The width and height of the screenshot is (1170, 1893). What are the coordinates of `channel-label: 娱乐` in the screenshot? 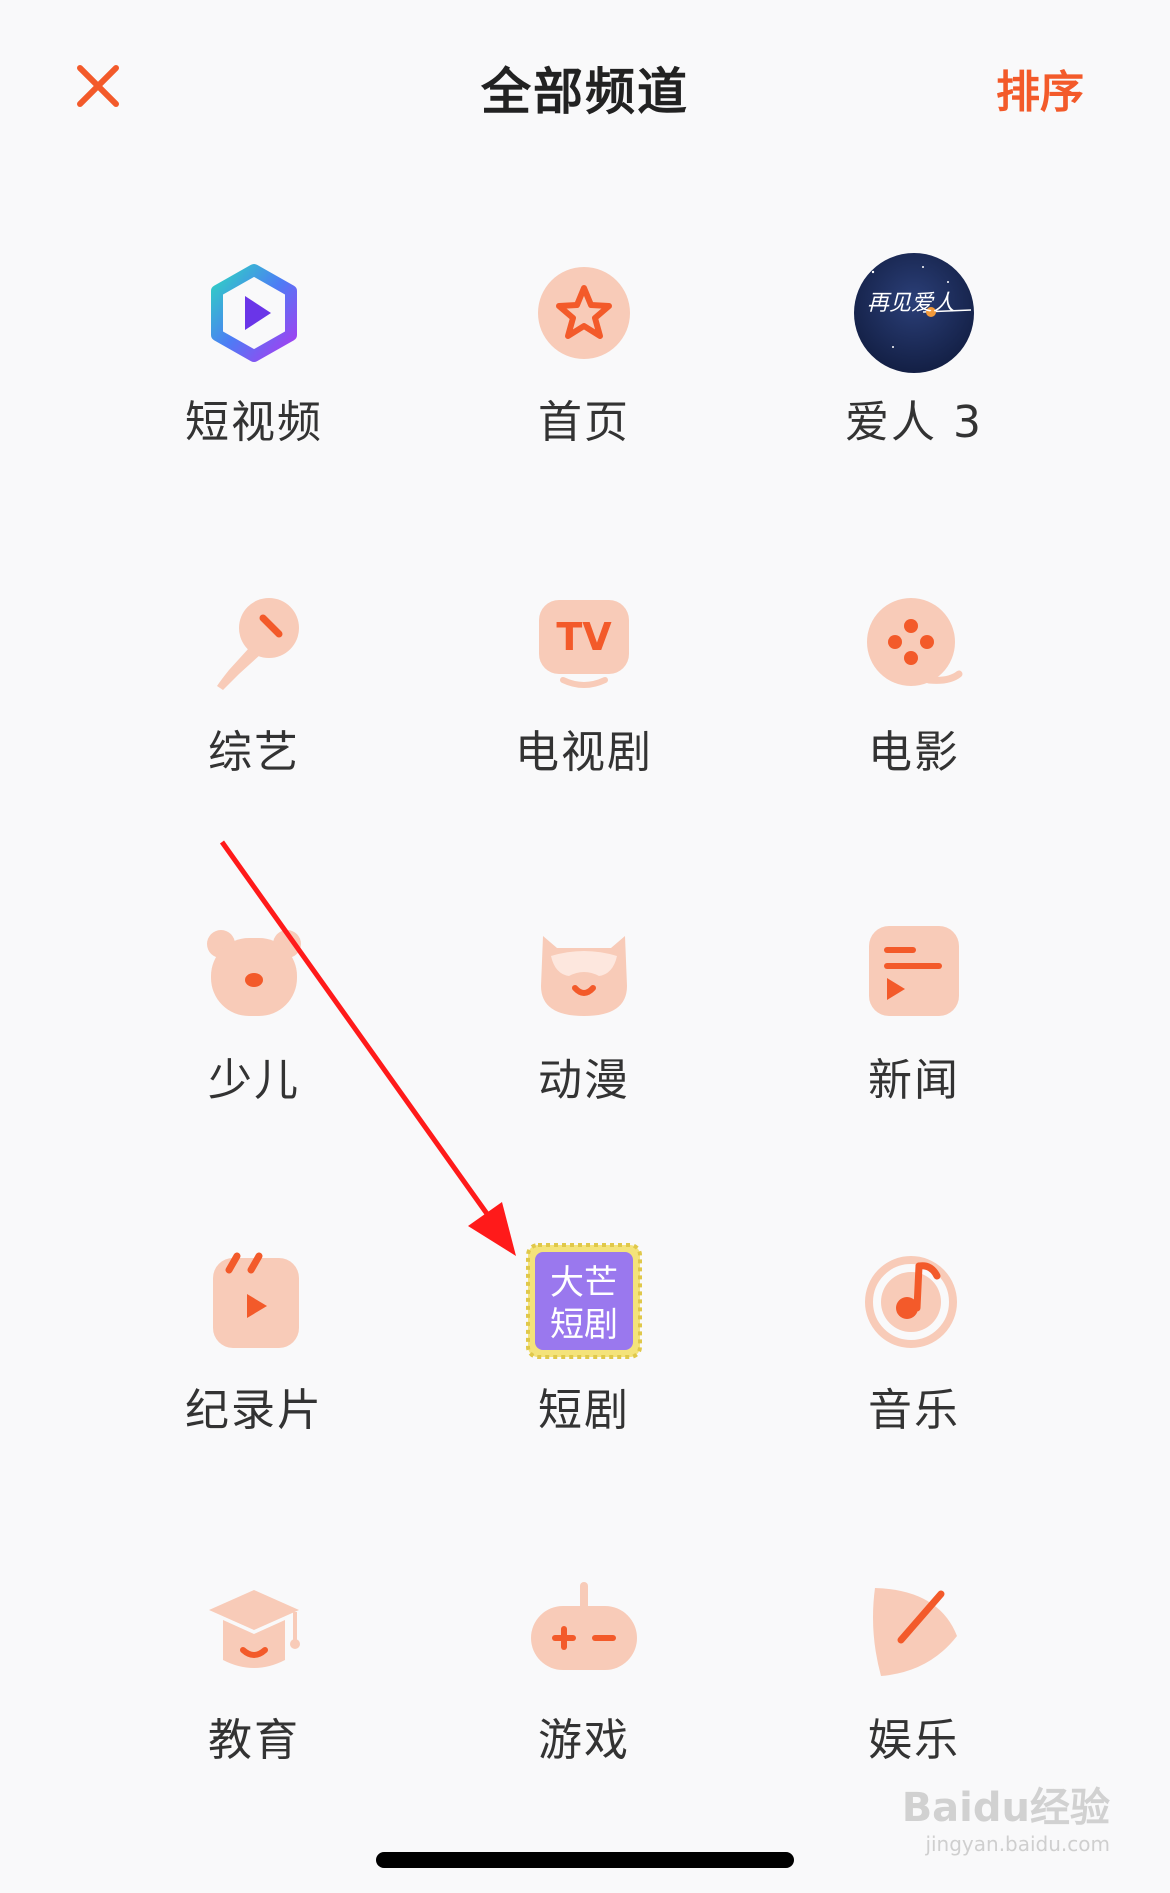 It's located at (914, 1740).